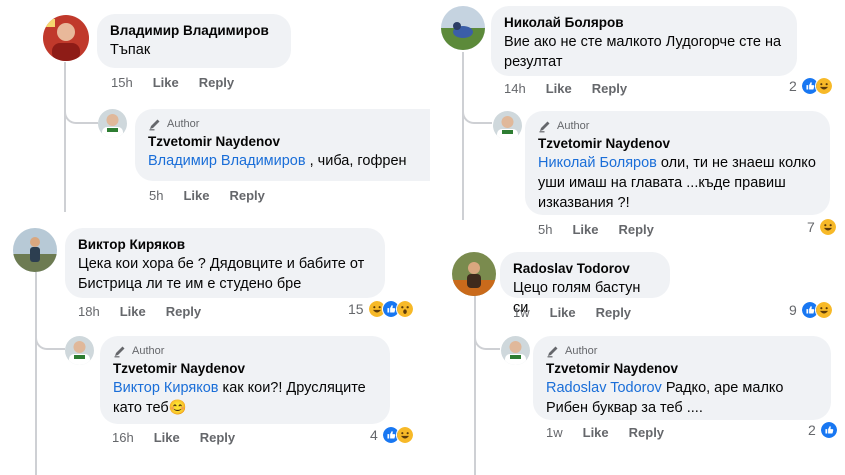 The image size is (845, 475). Describe the element at coordinates (130, 50) in the screenshot. I see `comment-text: Тъпак` at that location.